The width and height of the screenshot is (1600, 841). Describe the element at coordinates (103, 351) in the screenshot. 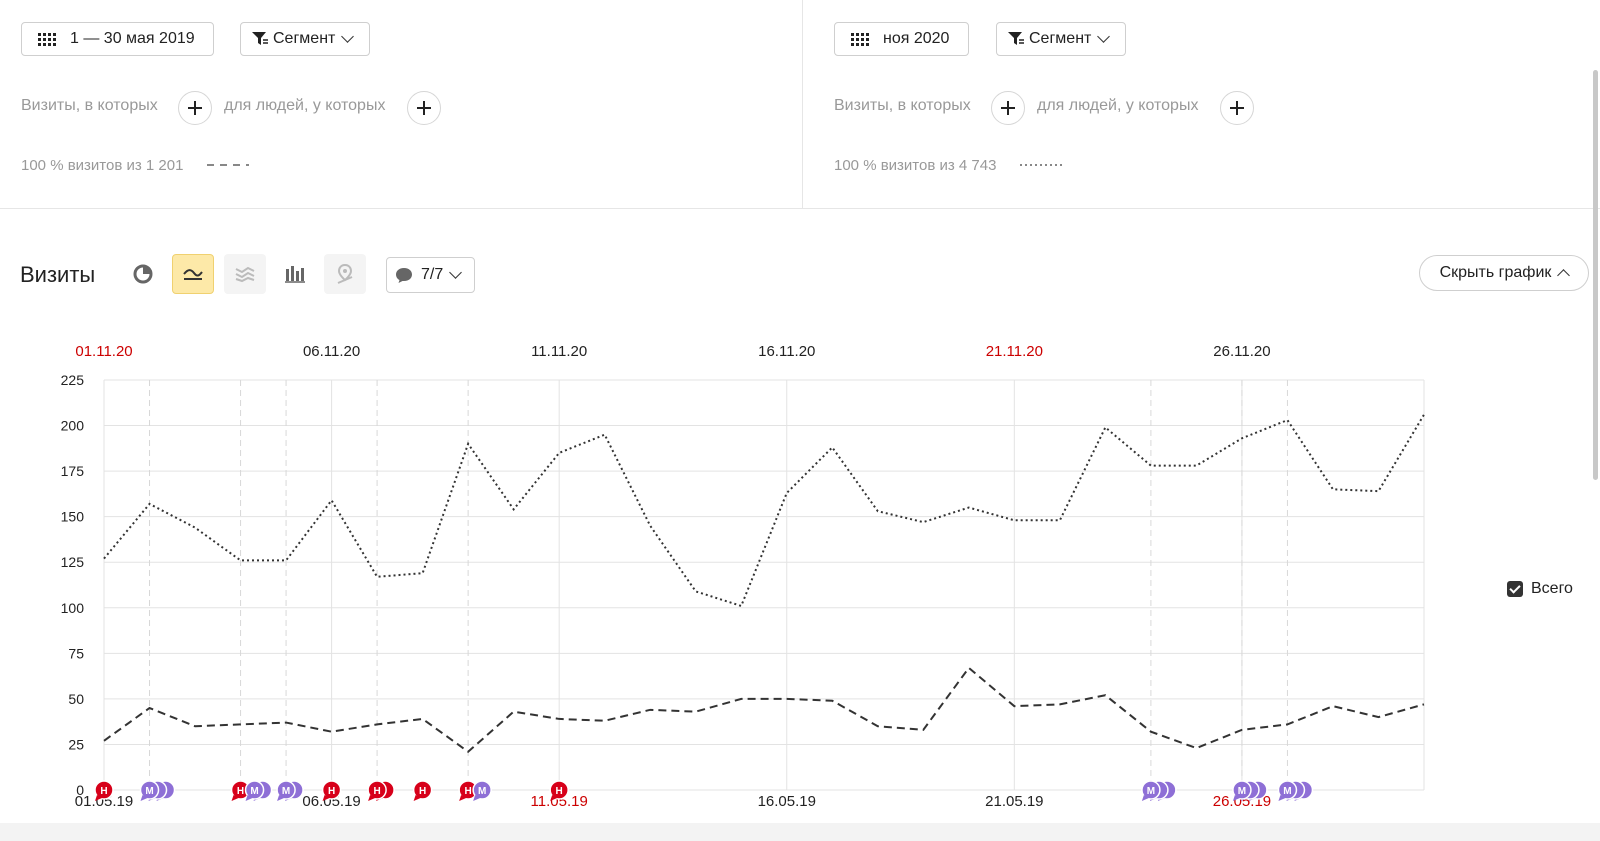

I see `top-x-tick-label: 01.11.20` at that location.